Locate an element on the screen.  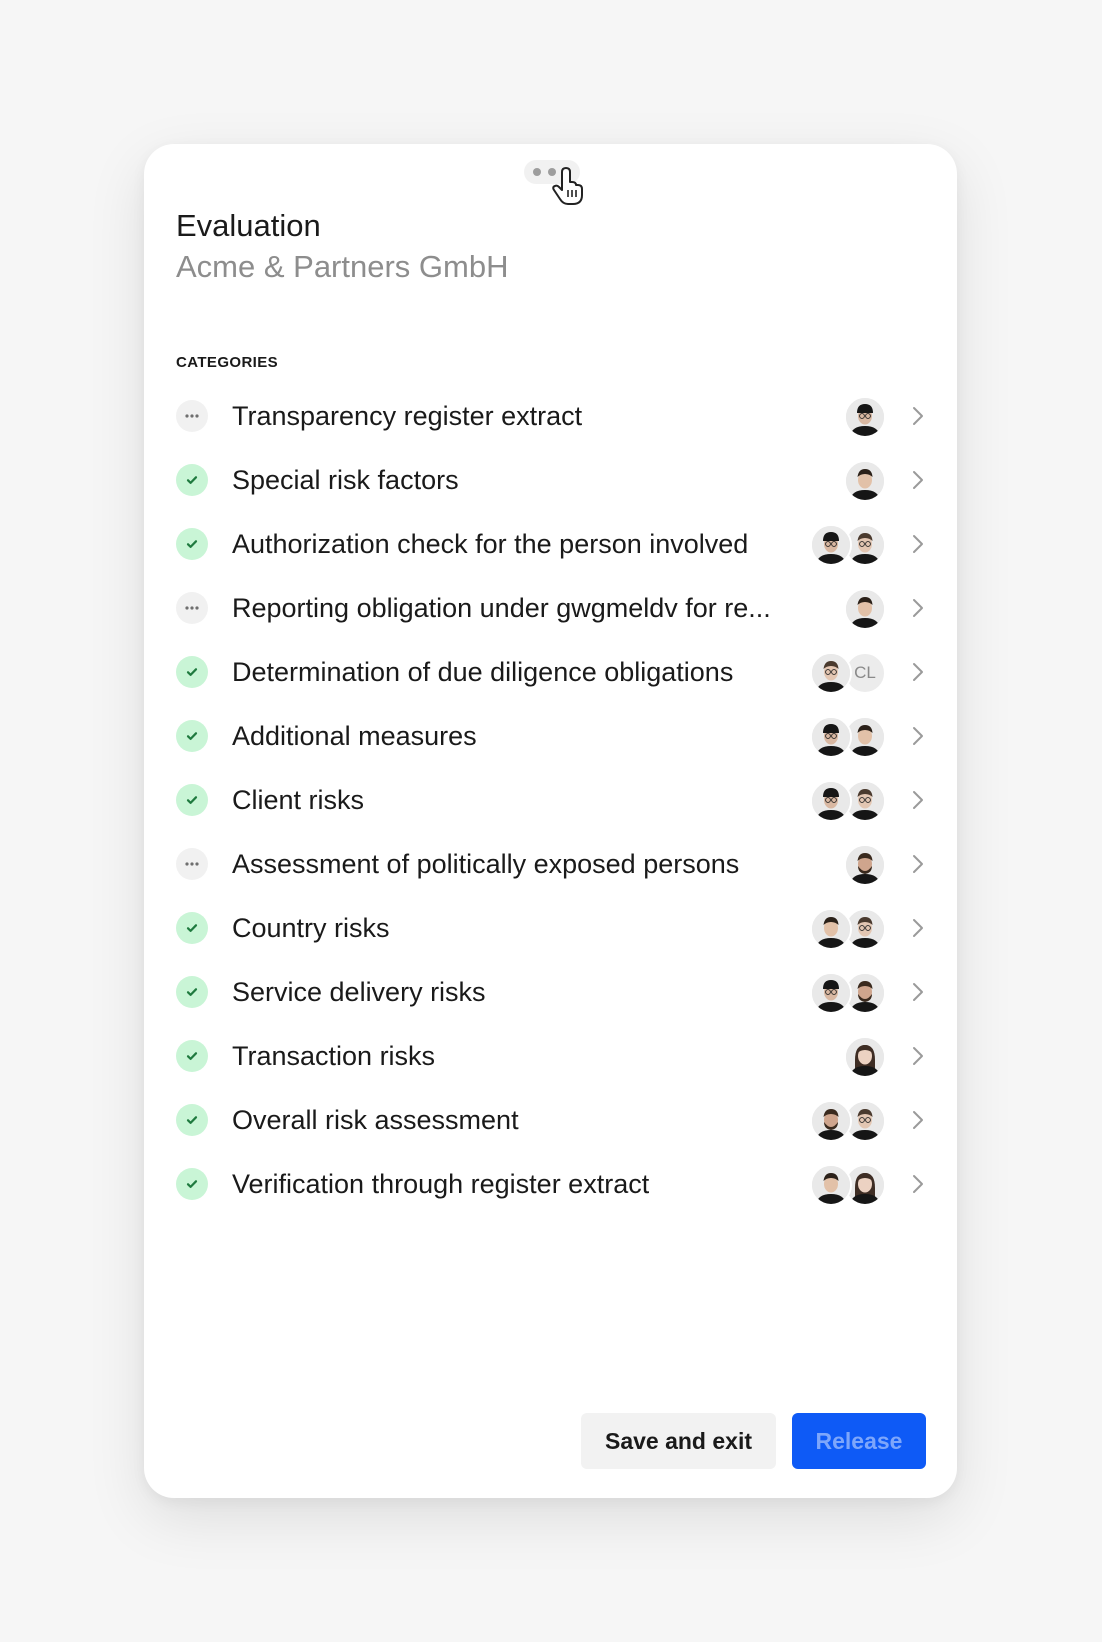
category-row: Country risks is located at coordinates (555, 928).